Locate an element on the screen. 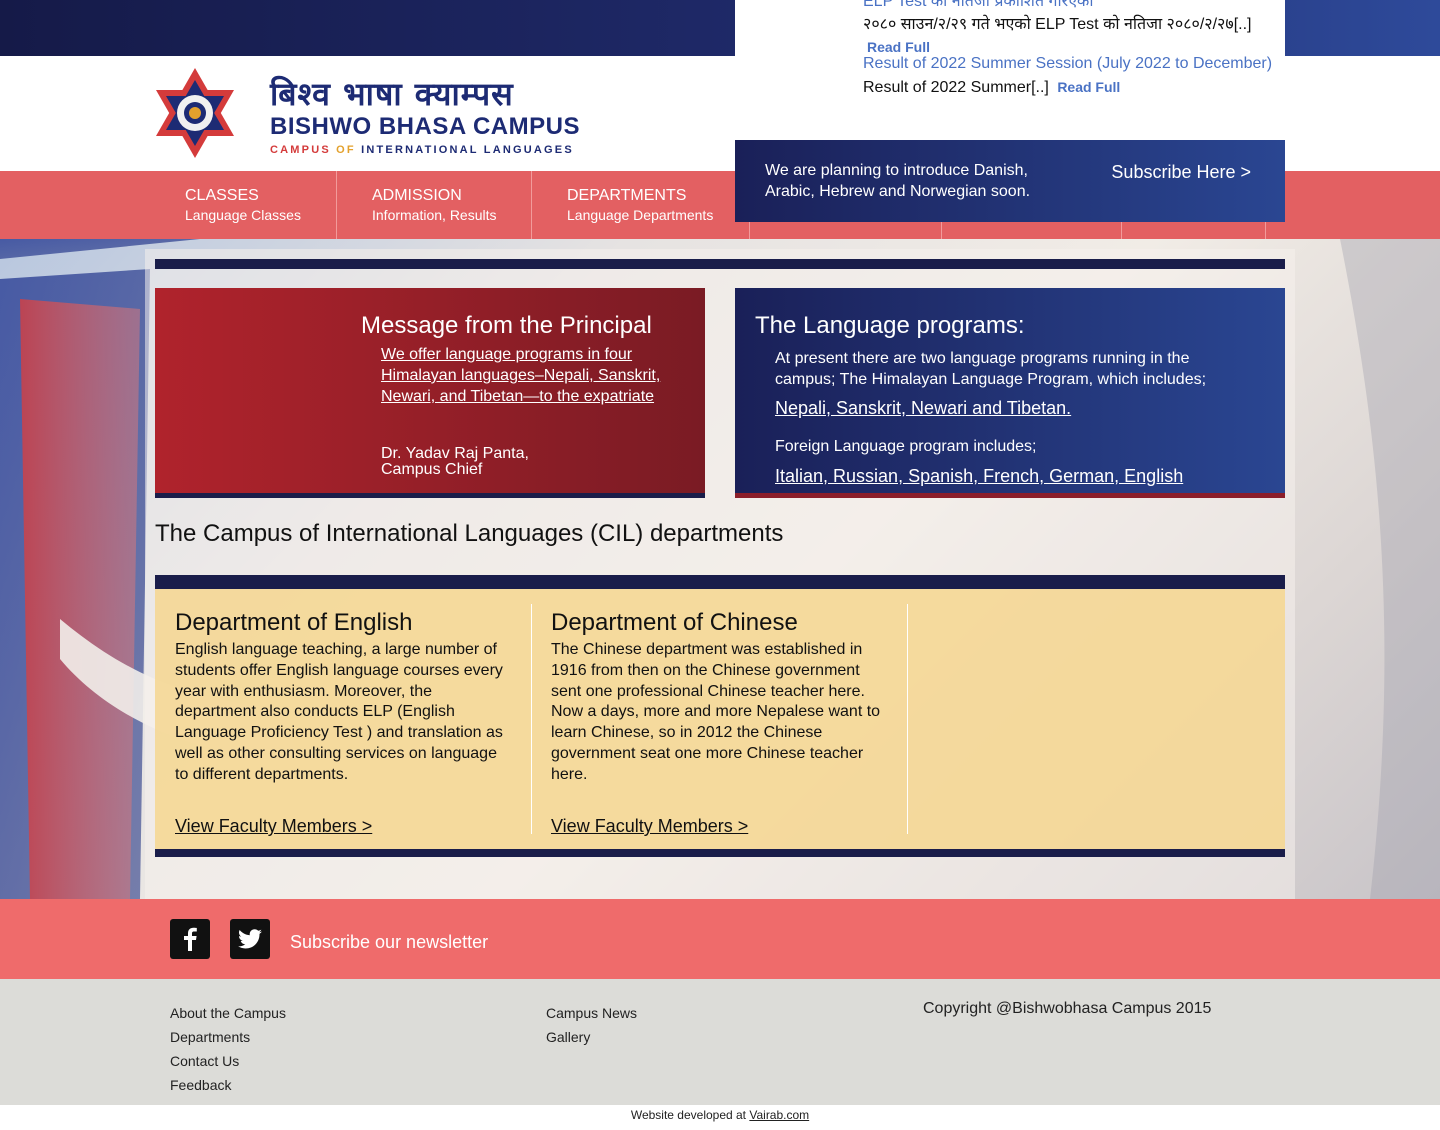  programs-card-border is located at coordinates (1010, 495).